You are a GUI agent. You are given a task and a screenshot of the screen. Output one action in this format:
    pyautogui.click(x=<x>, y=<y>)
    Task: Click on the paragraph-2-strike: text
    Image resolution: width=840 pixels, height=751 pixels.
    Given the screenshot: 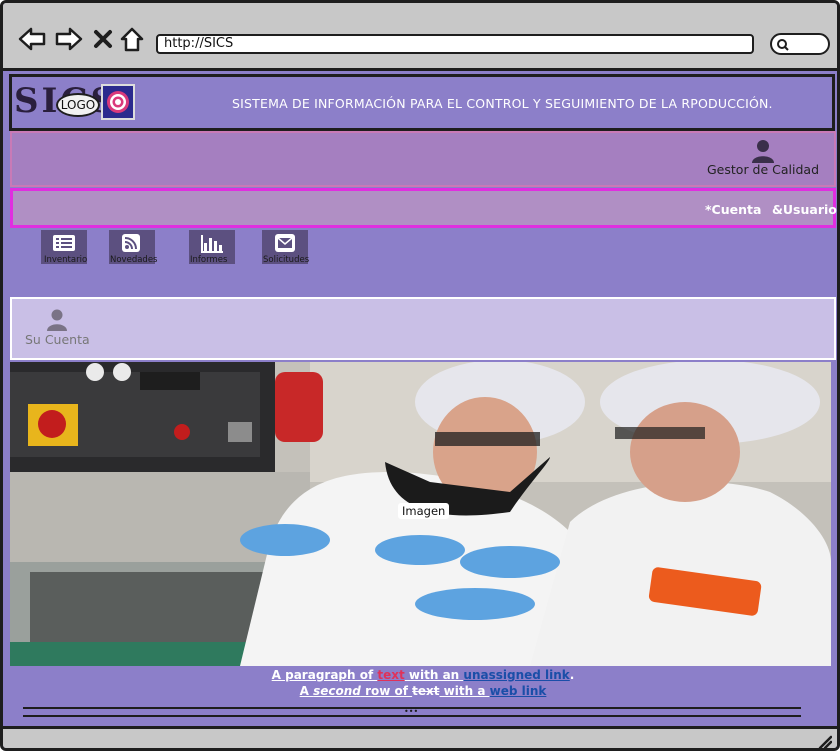 What is the action you would take?
    pyautogui.click(x=426, y=691)
    